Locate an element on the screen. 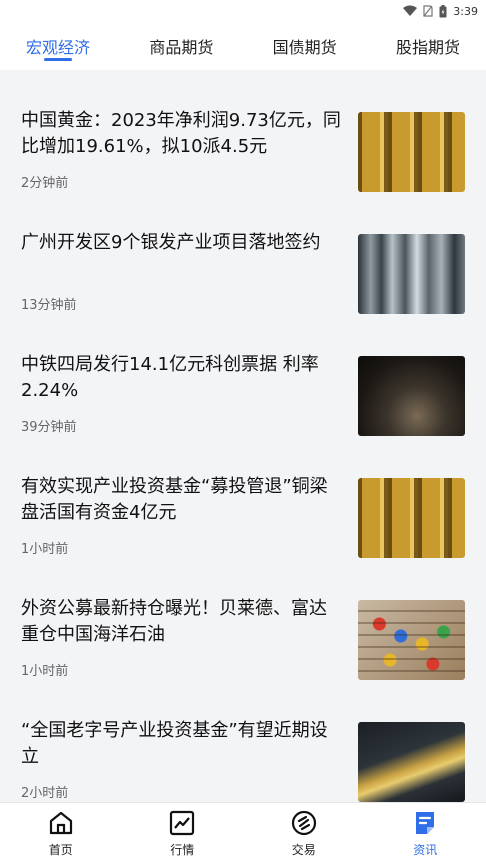  news-item: 广州开发区9个银发产业项目落地签约 13分钟前 is located at coordinates (243, 269).